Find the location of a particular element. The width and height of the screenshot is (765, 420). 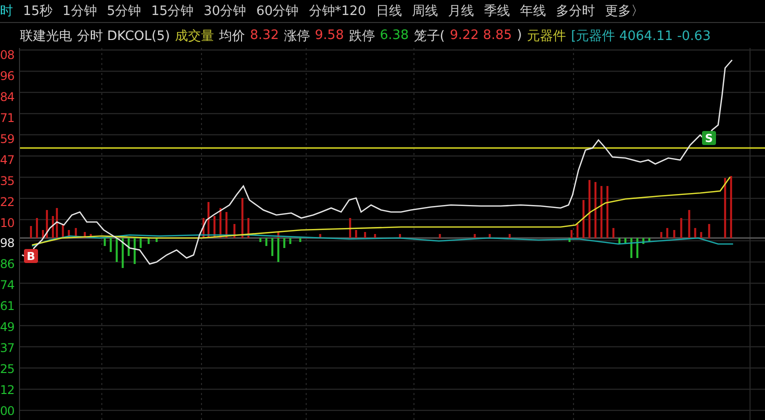

price-axis-label: 98 is located at coordinates (8, 243).